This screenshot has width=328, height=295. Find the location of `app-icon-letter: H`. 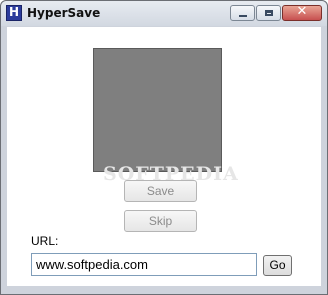

app-icon-letter: H is located at coordinates (14, 12).